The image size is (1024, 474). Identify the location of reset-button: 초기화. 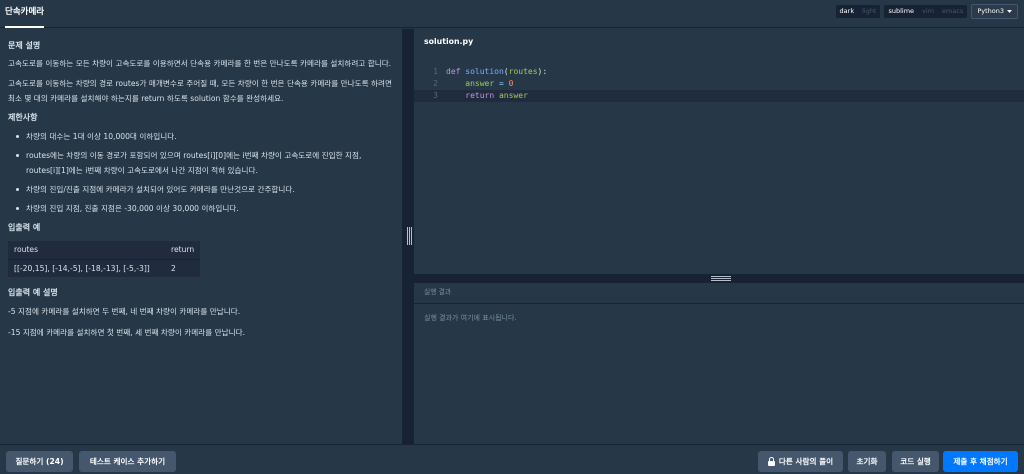
(867, 461).